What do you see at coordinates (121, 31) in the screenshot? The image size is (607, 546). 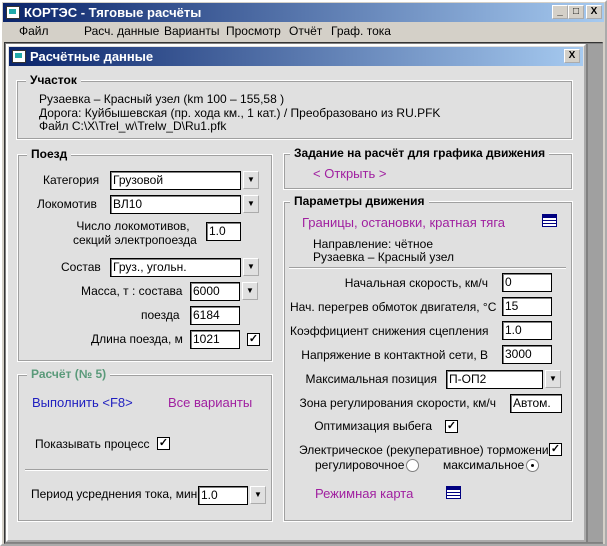 I see `menu-calc-data: Расч. данные` at bounding box center [121, 31].